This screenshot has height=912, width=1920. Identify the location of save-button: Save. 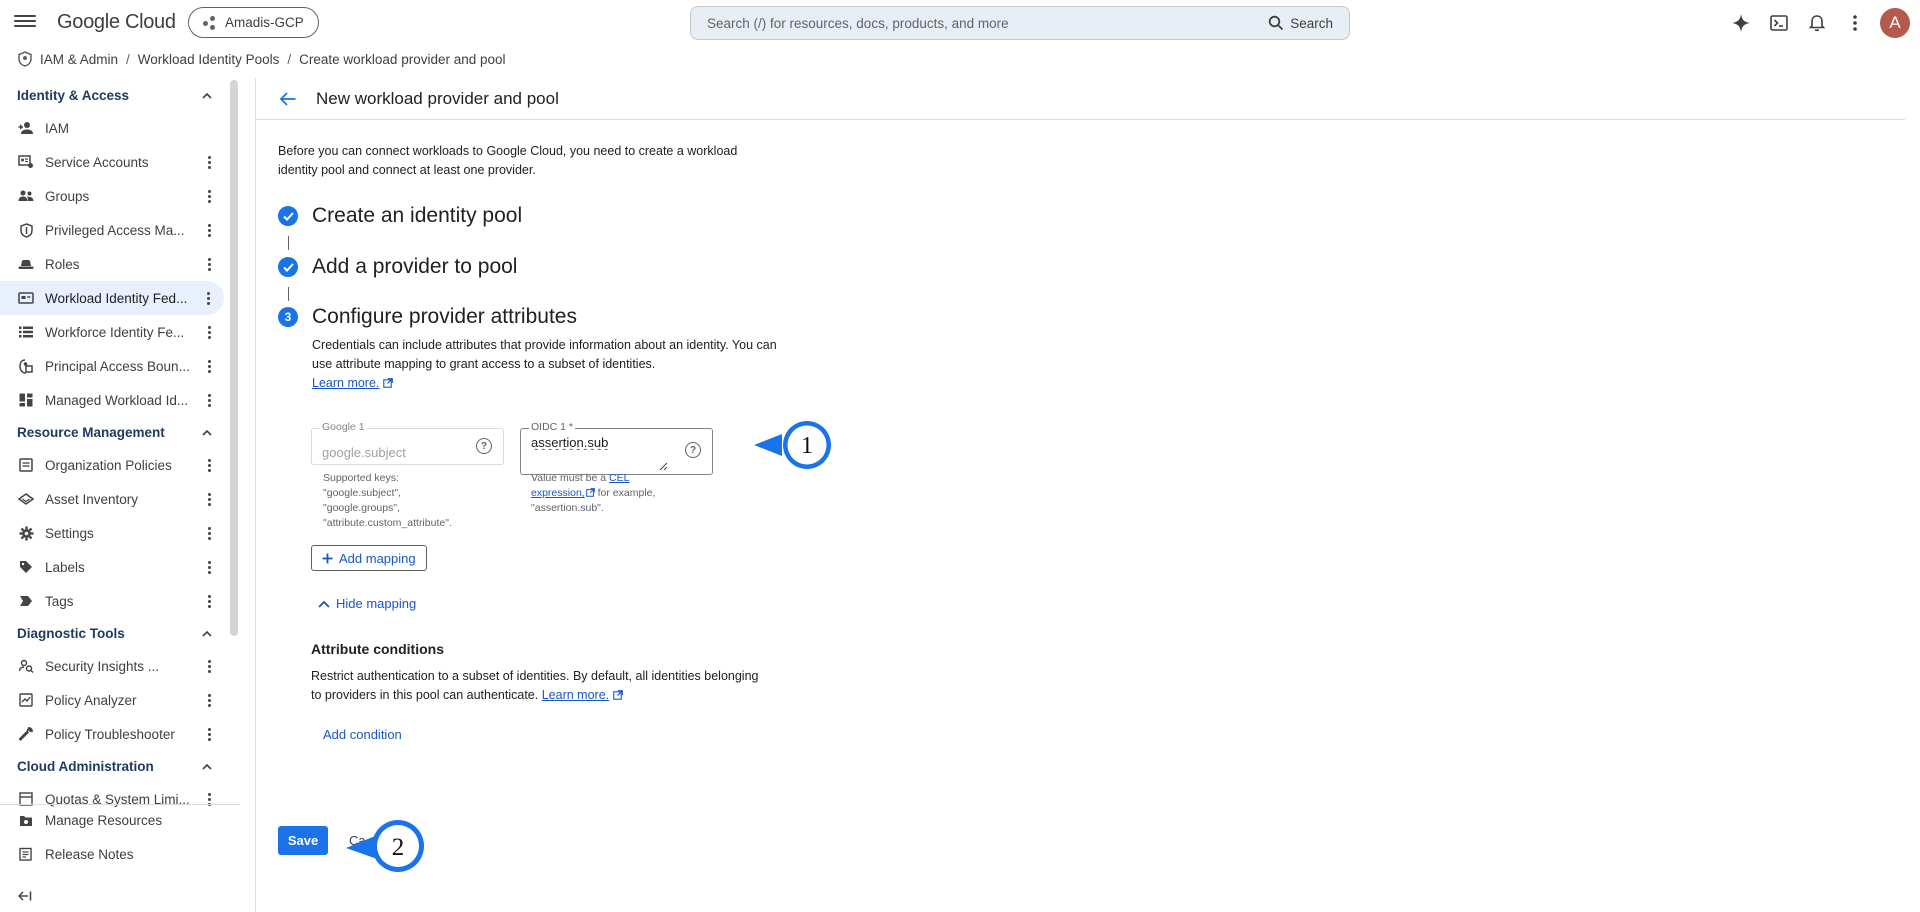
(303, 840).